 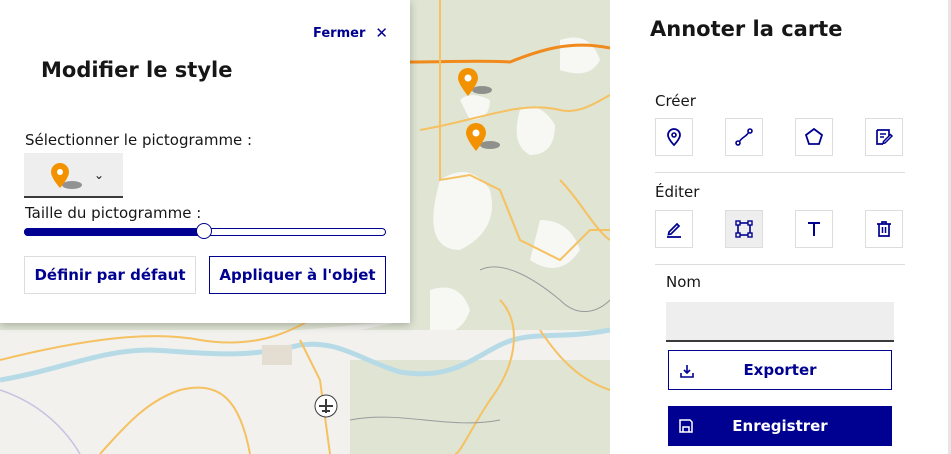 I want to click on chevron-down-icon: ⌄, so click(x=99, y=175).